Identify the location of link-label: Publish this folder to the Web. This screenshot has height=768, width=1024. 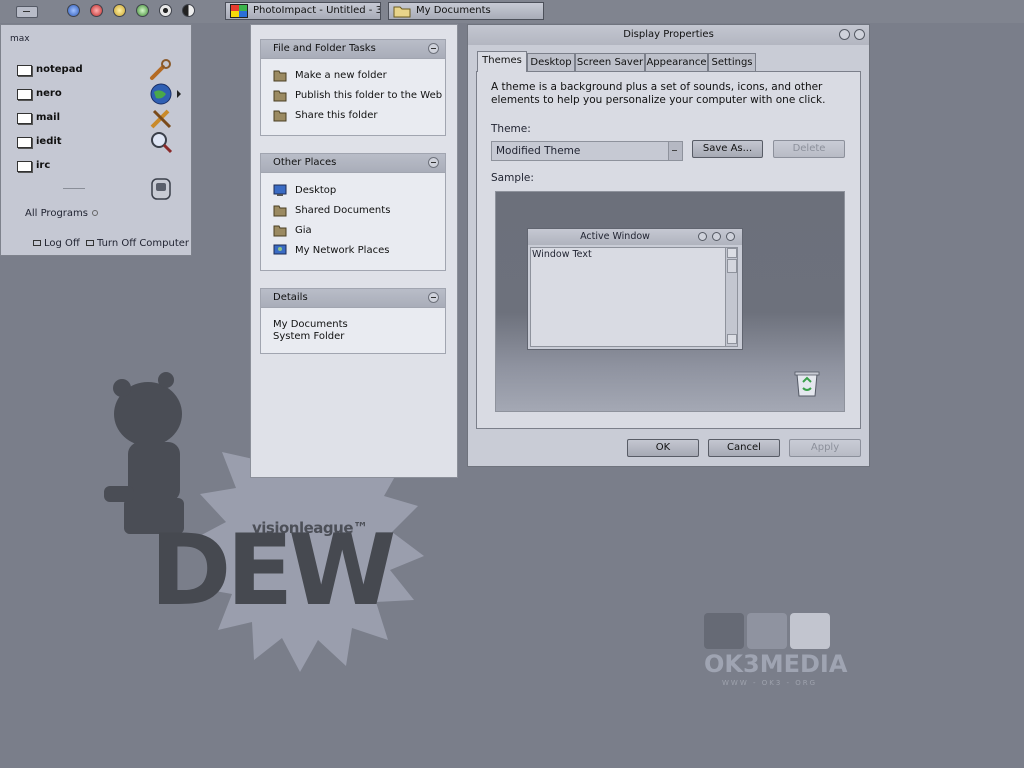
(369, 95).